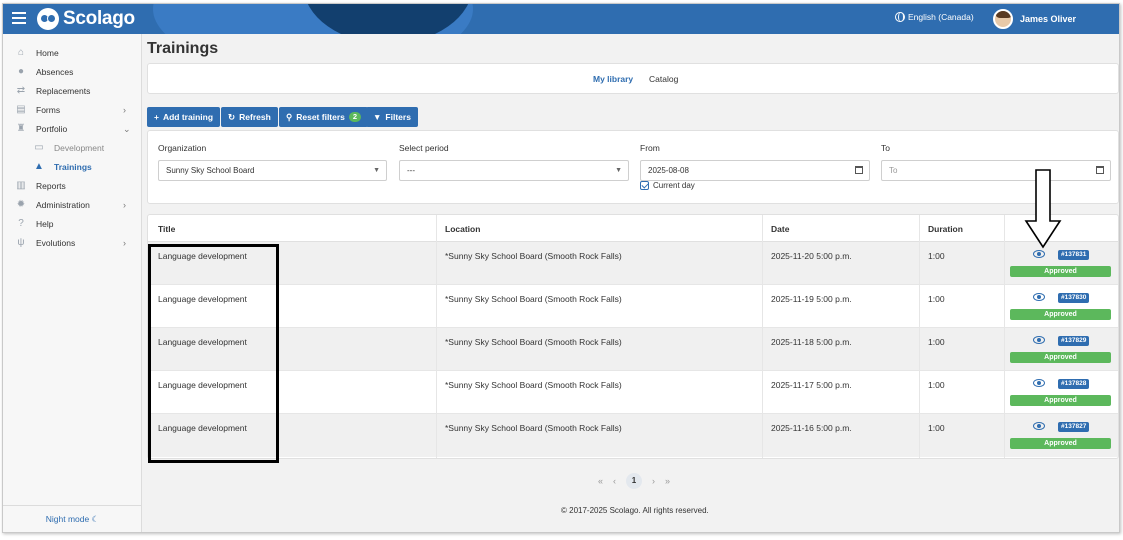 This screenshot has height=540, width=1123. Describe the element at coordinates (39, 147) in the screenshot. I see `certificate-icon: ▭` at that location.